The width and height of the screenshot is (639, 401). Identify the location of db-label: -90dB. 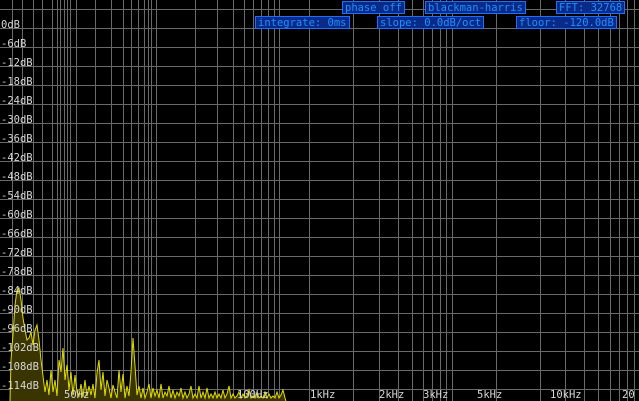
(17, 310).